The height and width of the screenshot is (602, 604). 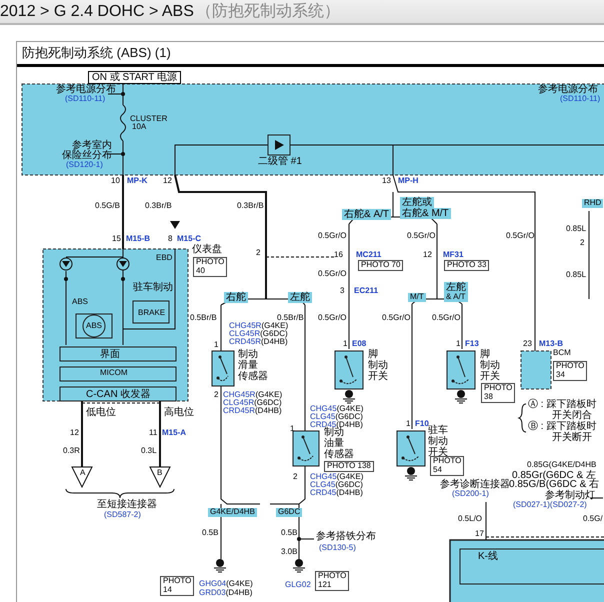 What do you see at coordinates (570, 371) in the screenshot?
I see `photo-reference: PHOTO 34` at bounding box center [570, 371].